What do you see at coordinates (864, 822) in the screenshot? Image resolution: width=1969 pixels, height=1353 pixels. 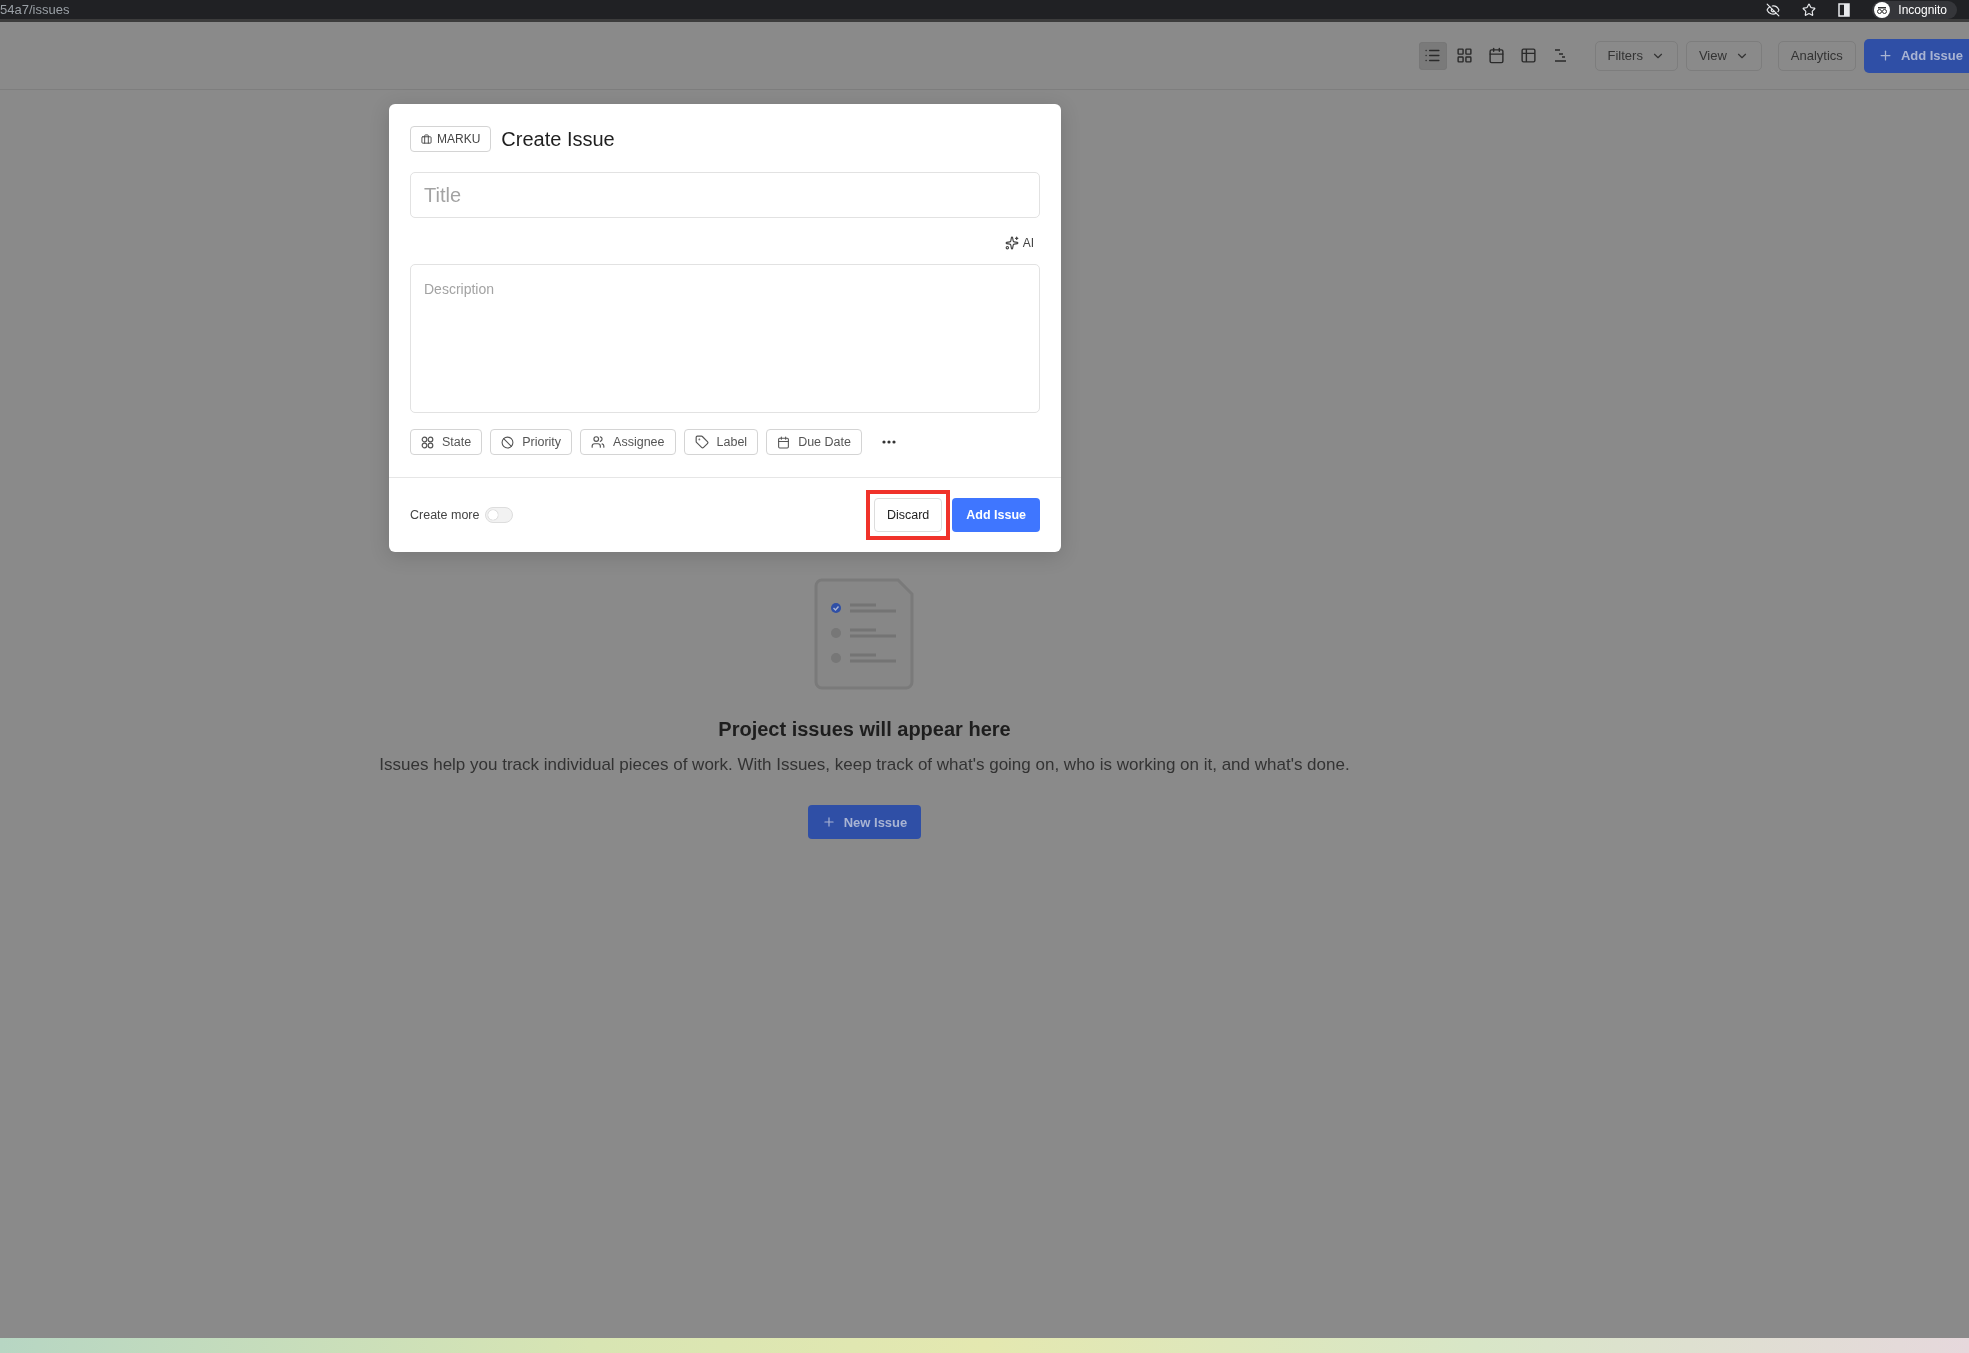 I see `new-issue-button: New Issue` at bounding box center [864, 822].